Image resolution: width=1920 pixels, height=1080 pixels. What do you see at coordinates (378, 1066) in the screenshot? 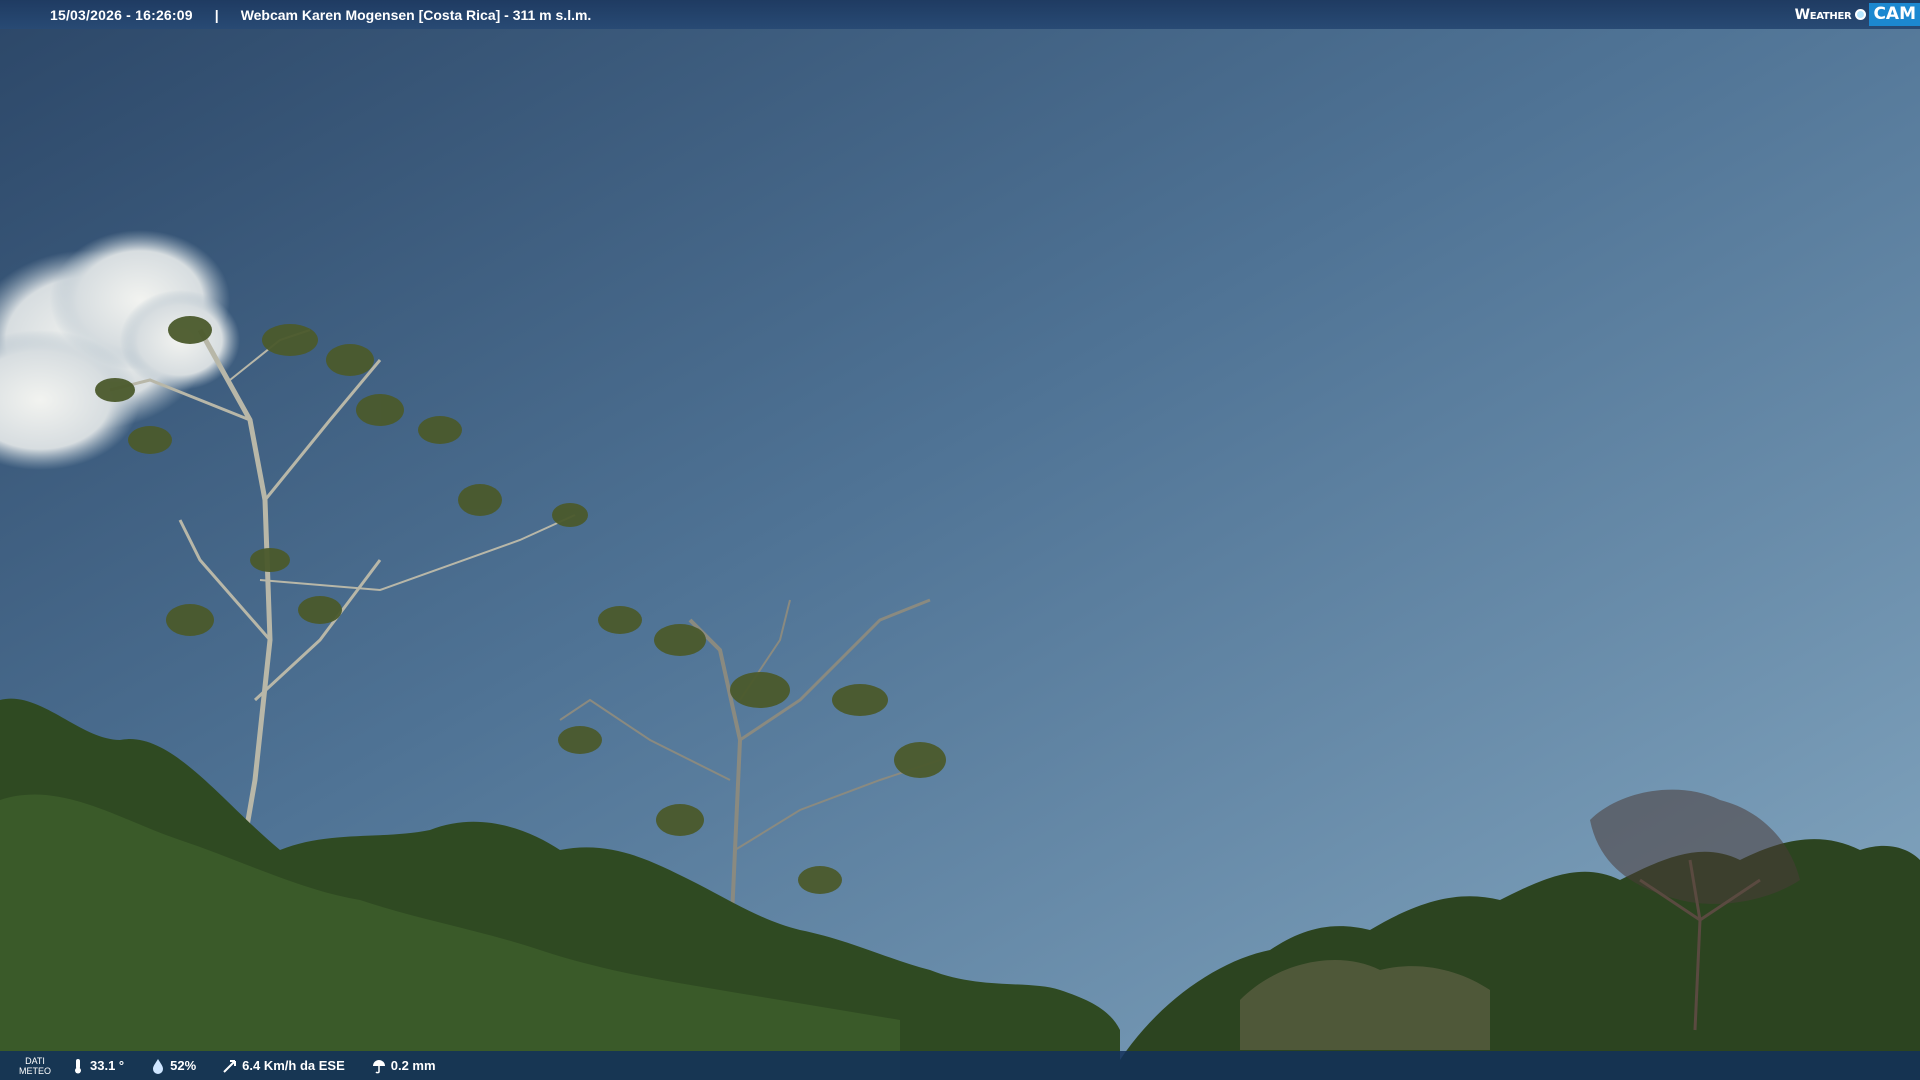
I see `rain-icon` at bounding box center [378, 1066].